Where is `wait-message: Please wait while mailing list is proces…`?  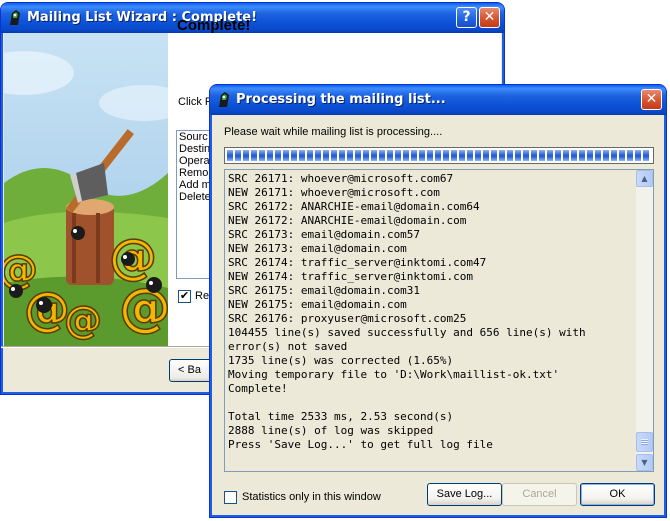
wait-message: Please wait while mailing list is proces… is located at coordinates (333, 132).